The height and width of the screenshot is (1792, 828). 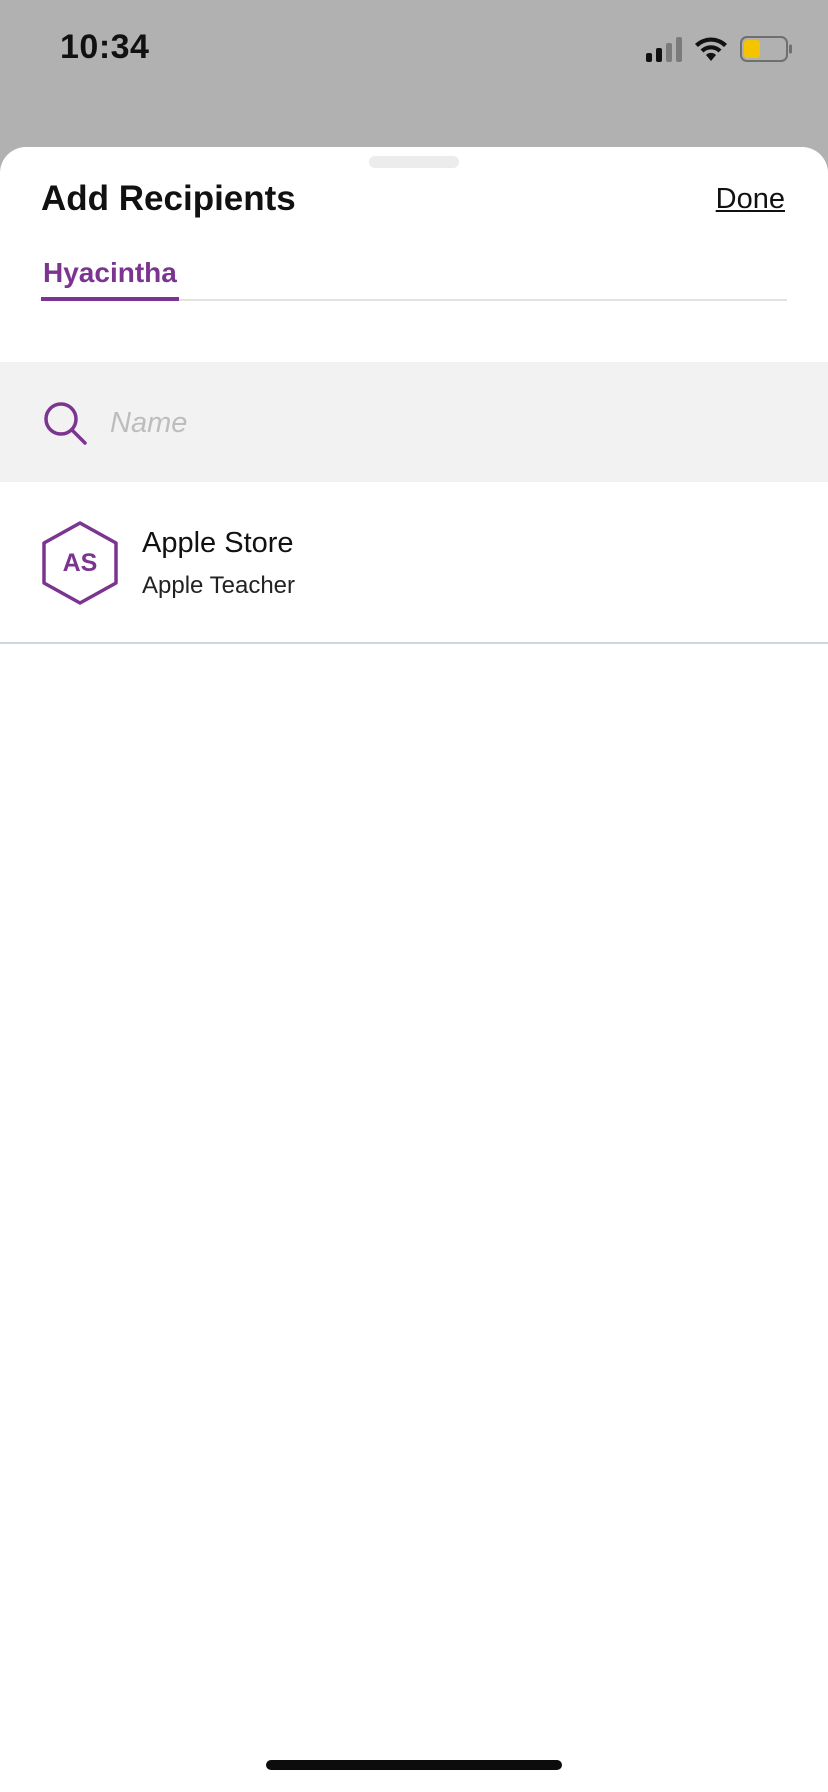 What do you see at coordinates (414, 1765) in the screenshot?
I see `home-indicator` at bounding box center [414, 1765].